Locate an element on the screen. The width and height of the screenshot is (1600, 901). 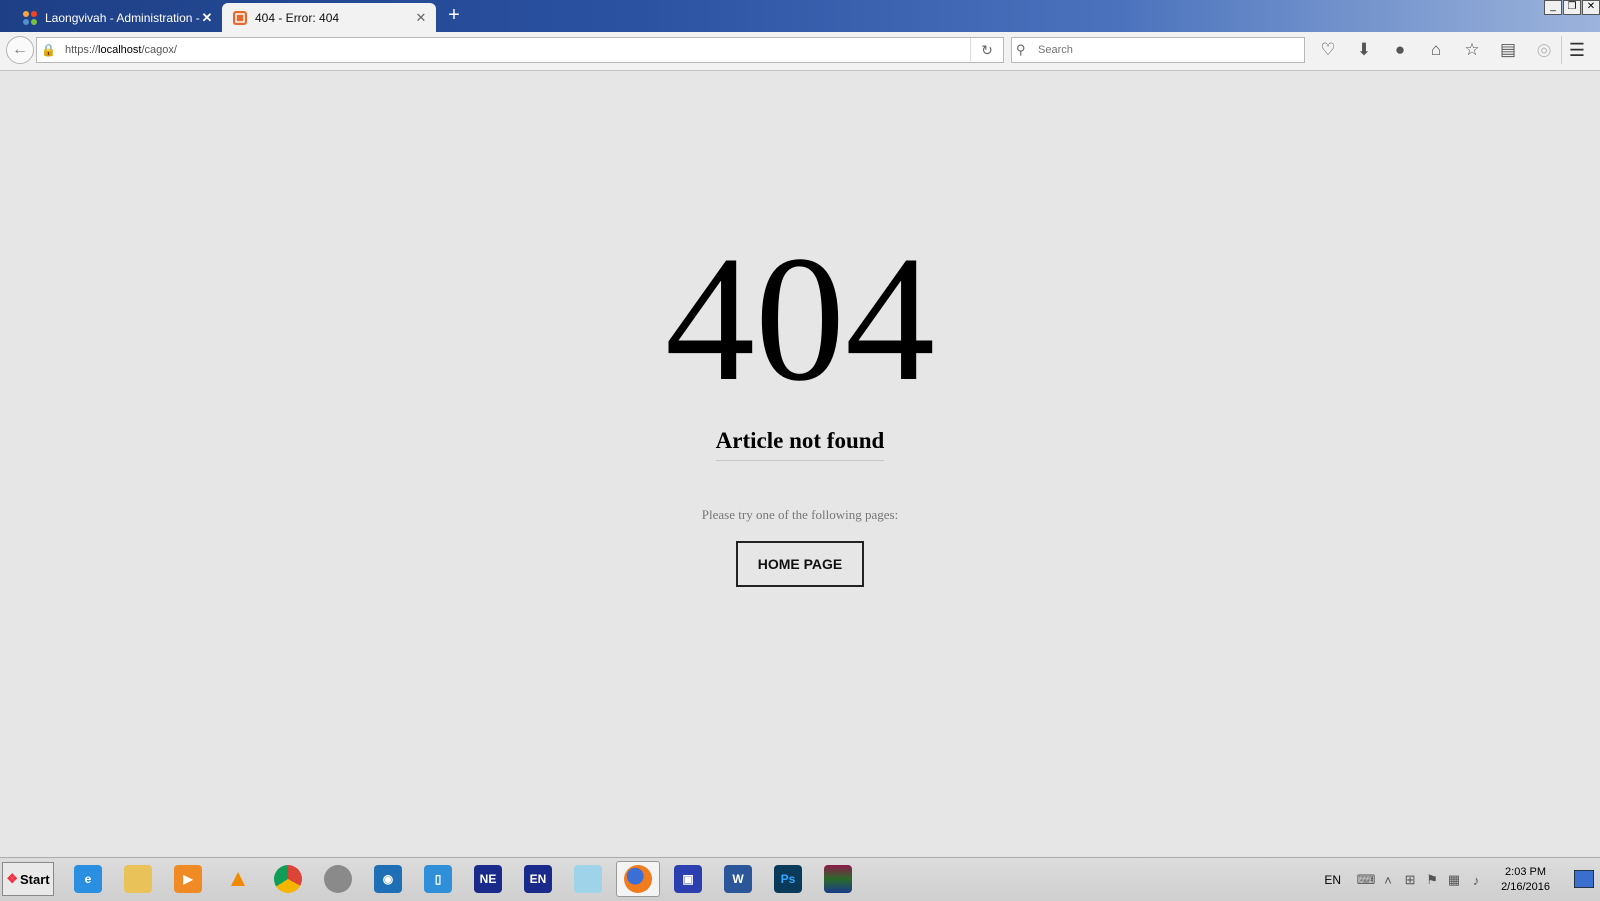
taskbar-apps: e ▶ ▲ ◉ ▯ NE EN ▣ W Ps is located at coordinates (466, 879).